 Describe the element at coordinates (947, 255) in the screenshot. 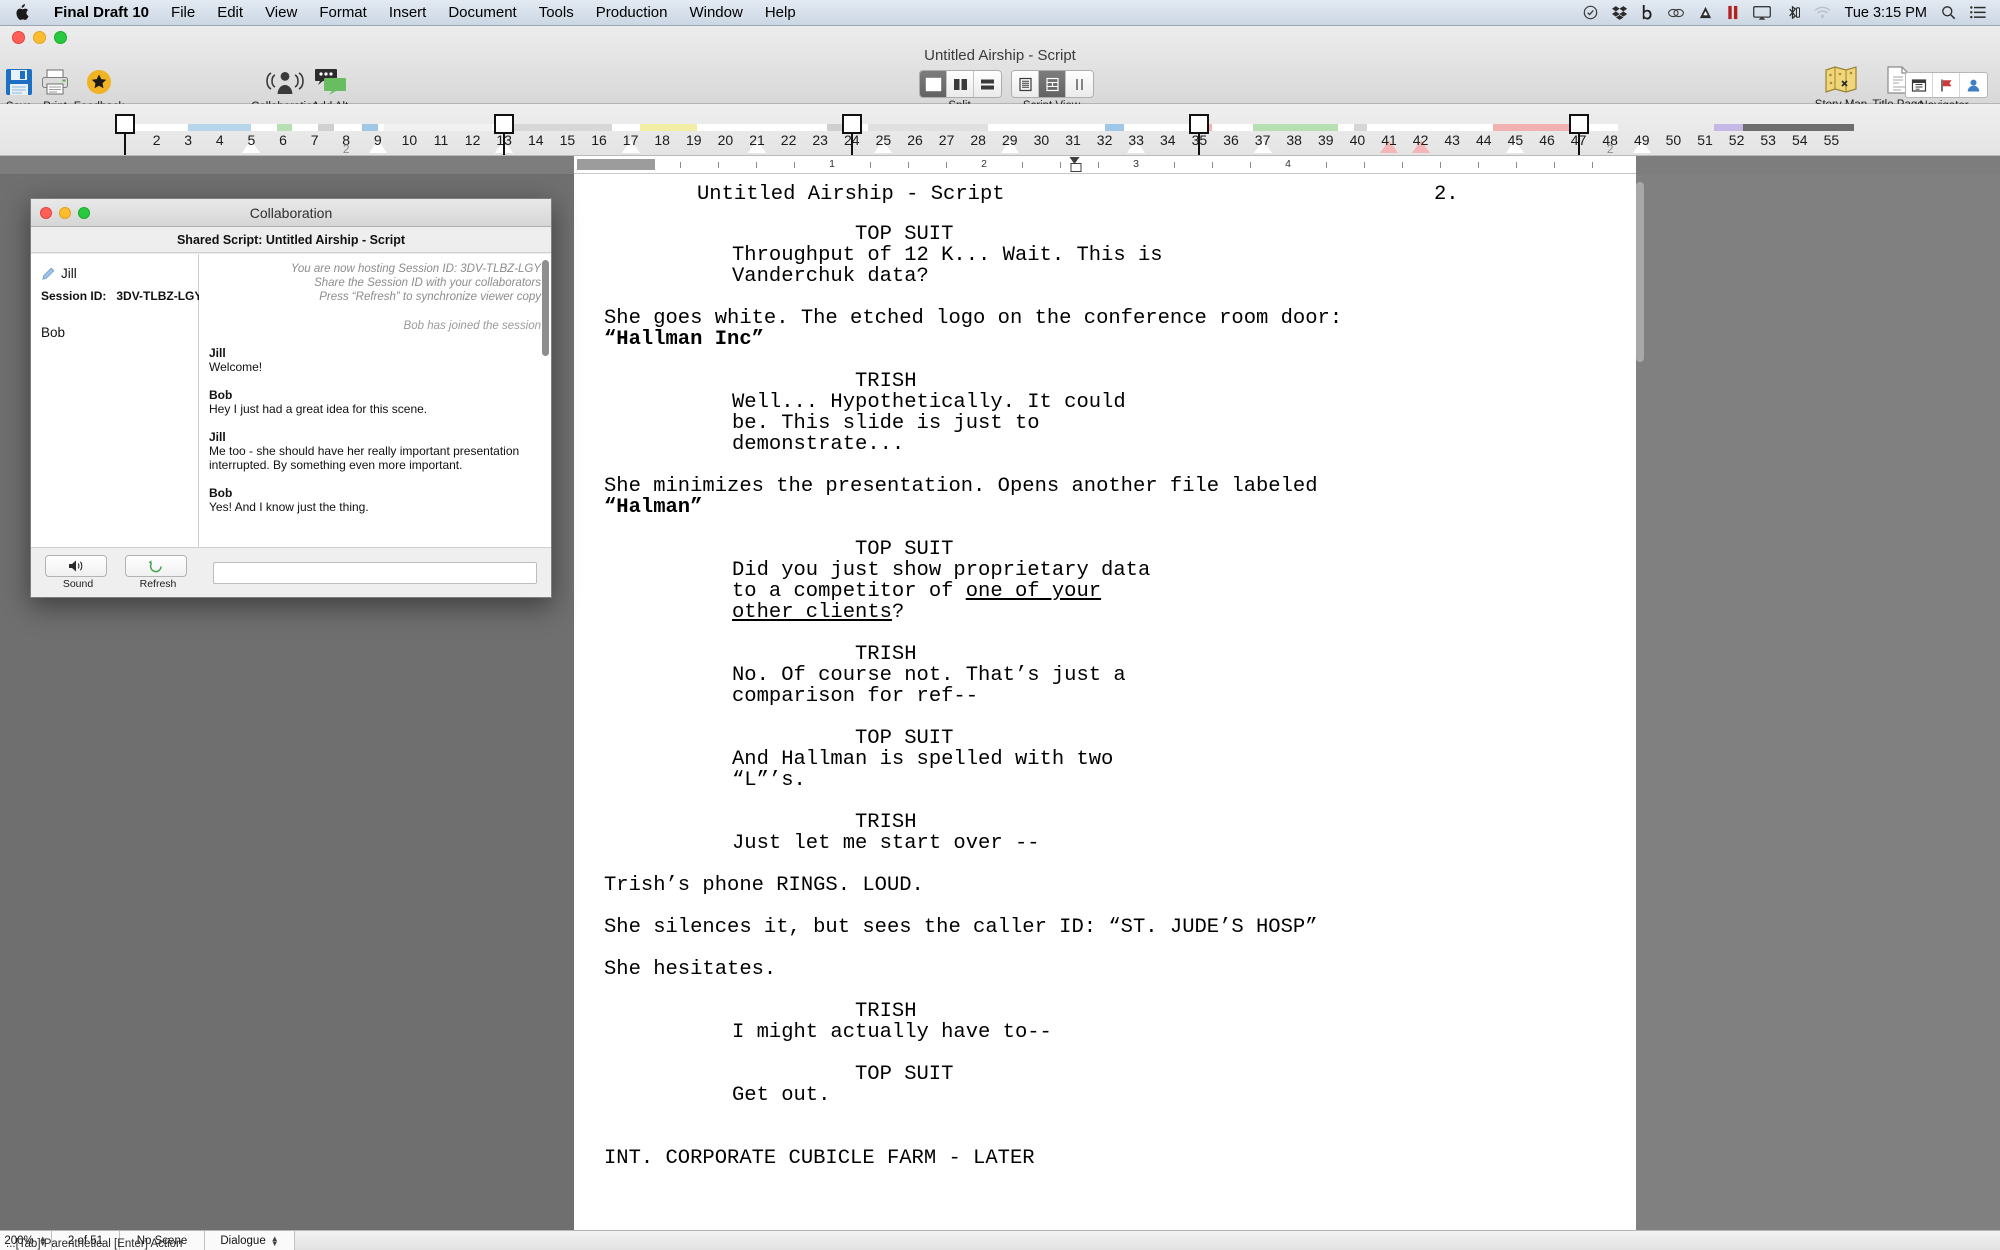

I see `script-line-dialogue: Throughput of 12 K... Wait. This is` at that location.